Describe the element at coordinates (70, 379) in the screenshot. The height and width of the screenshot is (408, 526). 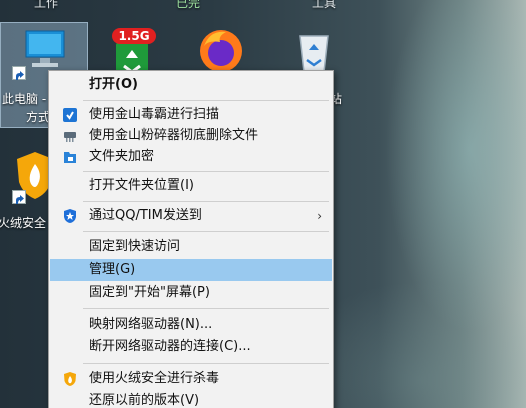
I see `huorong-flame-icon` at that location.